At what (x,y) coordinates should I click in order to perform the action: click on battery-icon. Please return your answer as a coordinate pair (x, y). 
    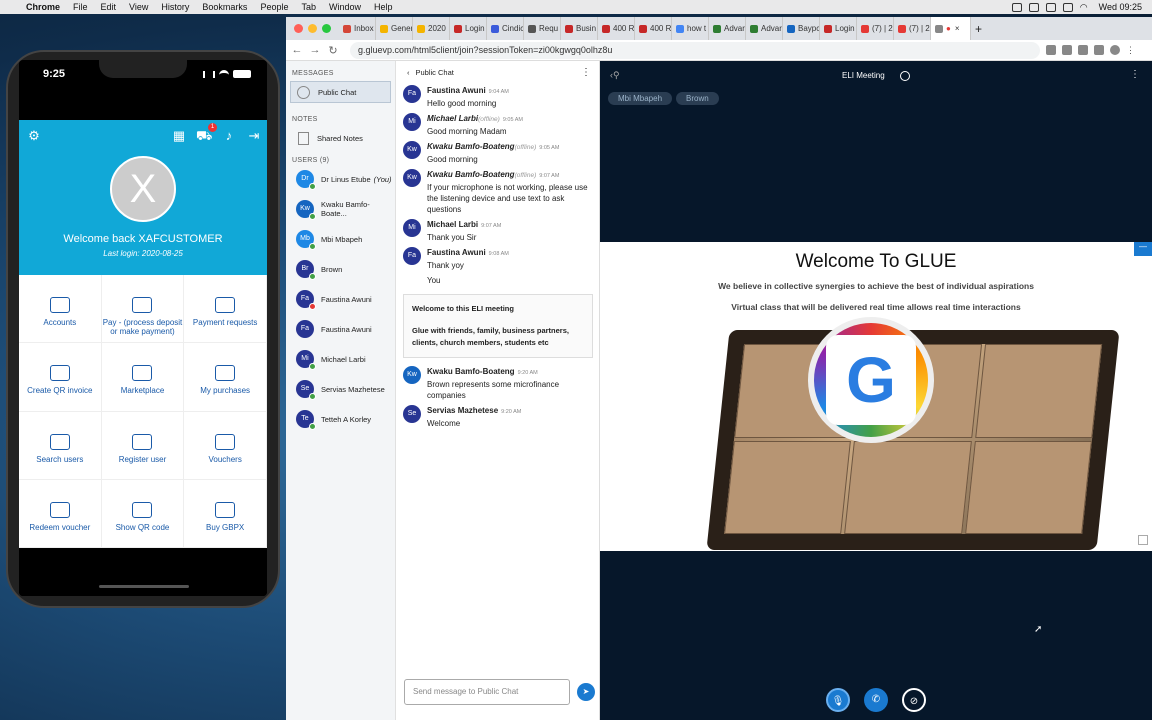
    Looking at the image, I should click on (1067, 7).